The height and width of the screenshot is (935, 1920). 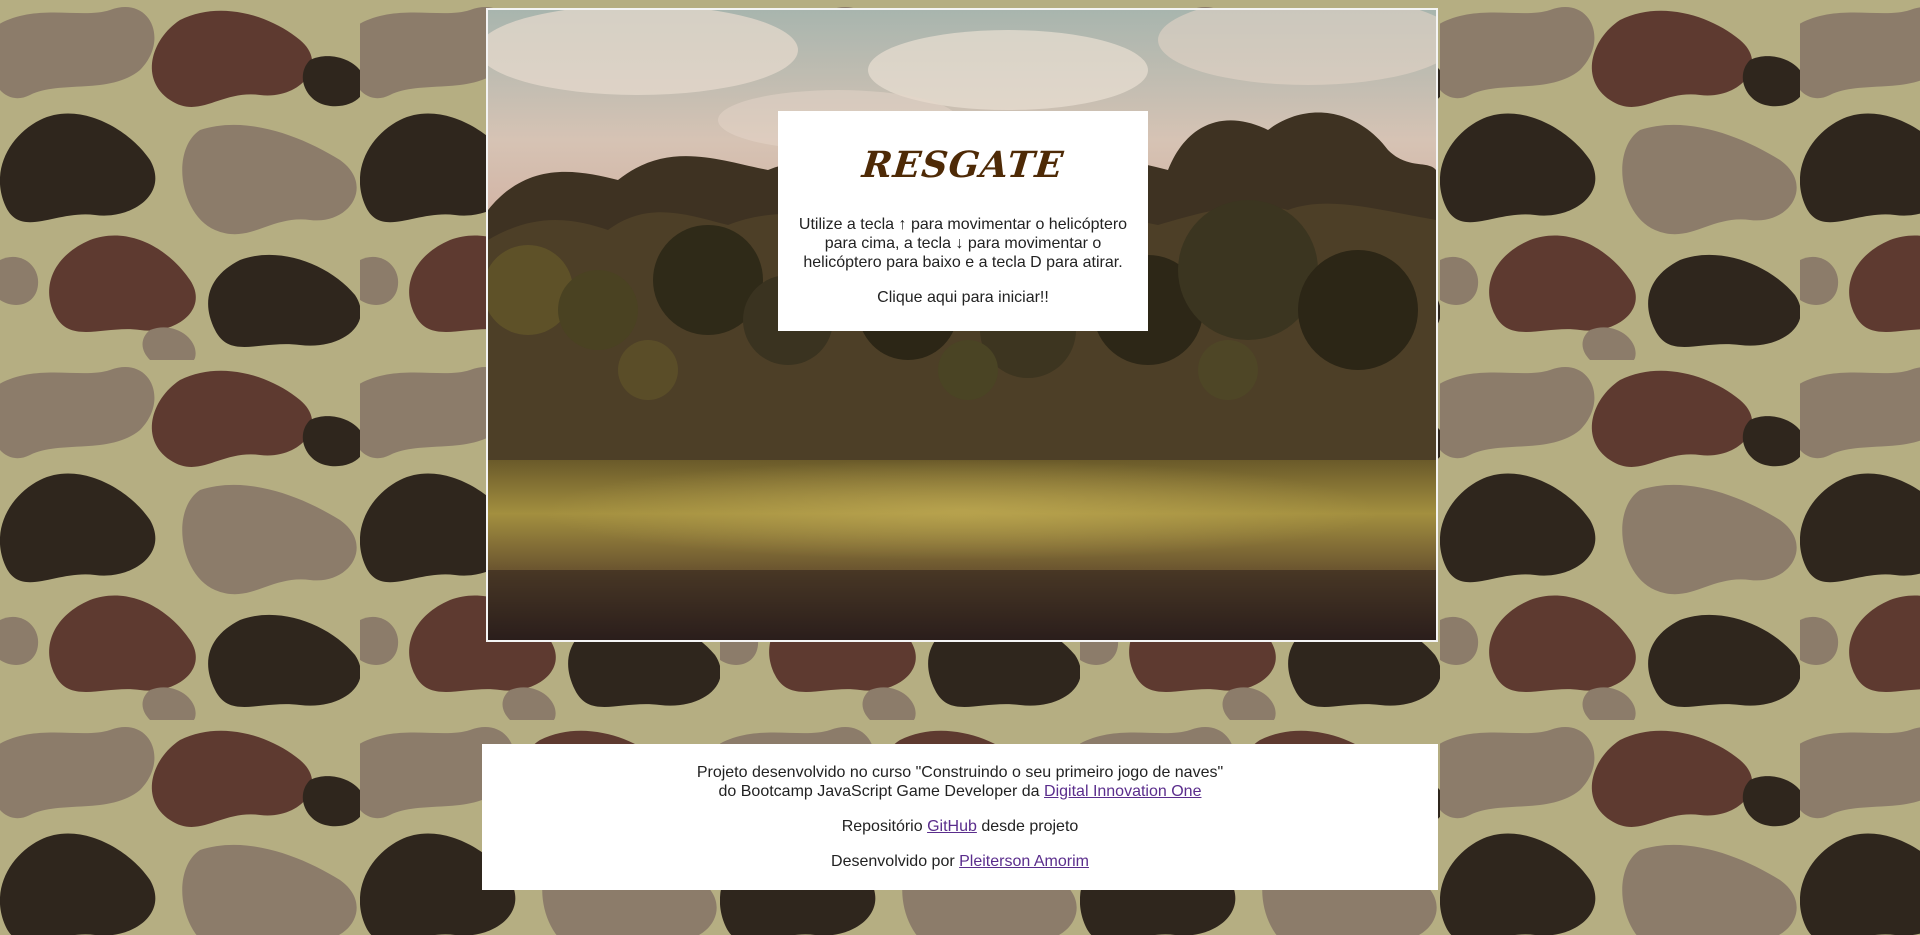 I want to click on start-game-link: Clique aqui para iniciar!!, so click(x=963, y=297).